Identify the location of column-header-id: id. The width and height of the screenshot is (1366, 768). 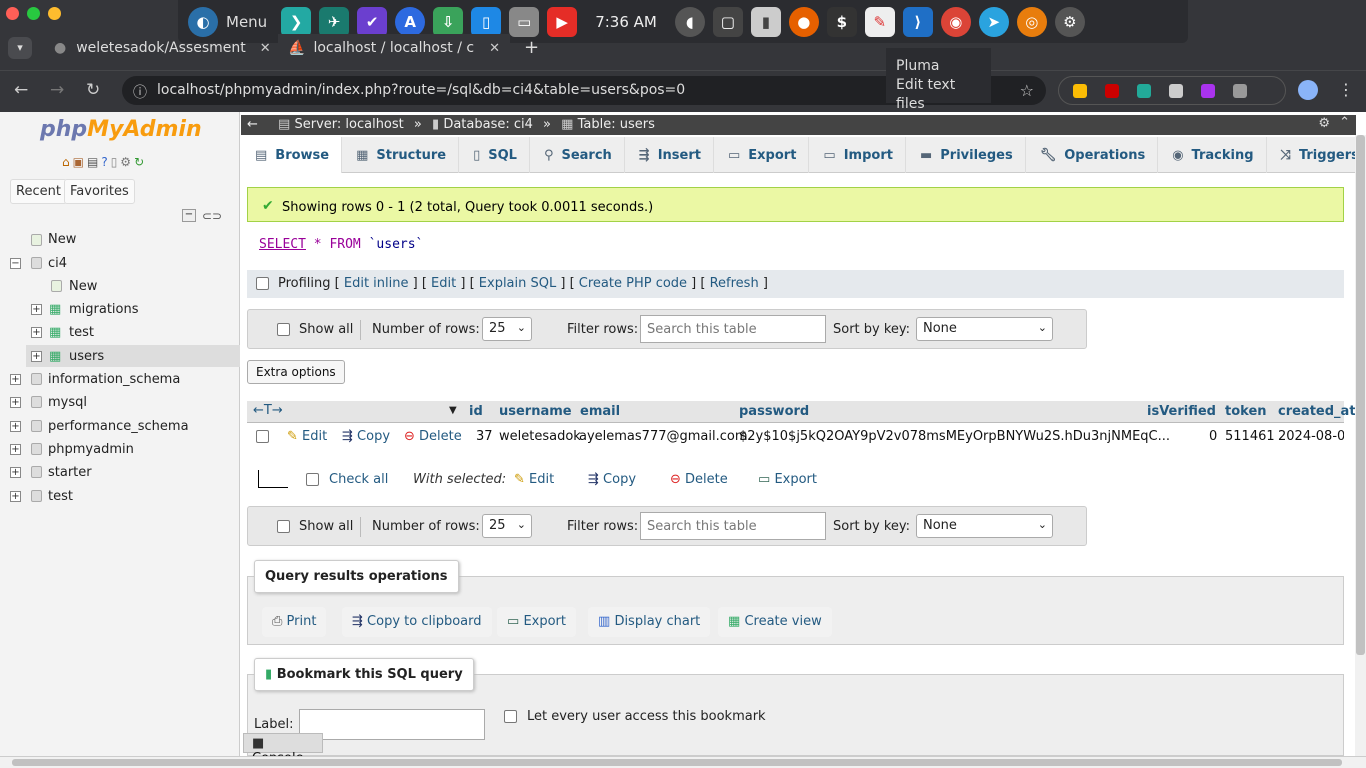
(476, 411).